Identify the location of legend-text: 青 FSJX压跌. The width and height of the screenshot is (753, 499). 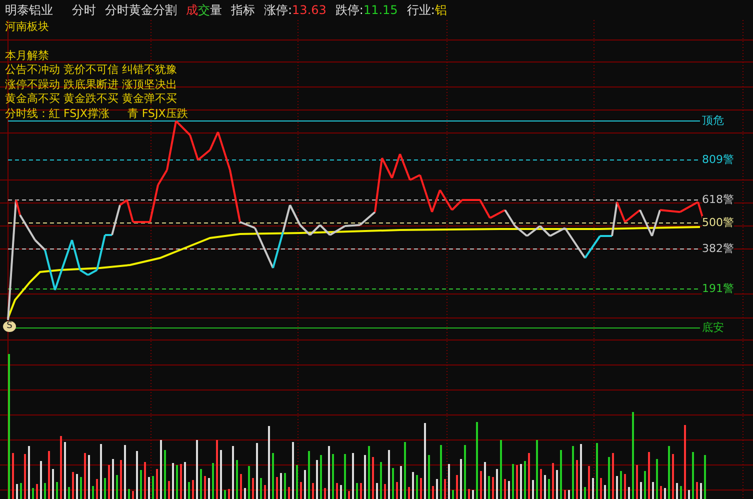
(157, 113).